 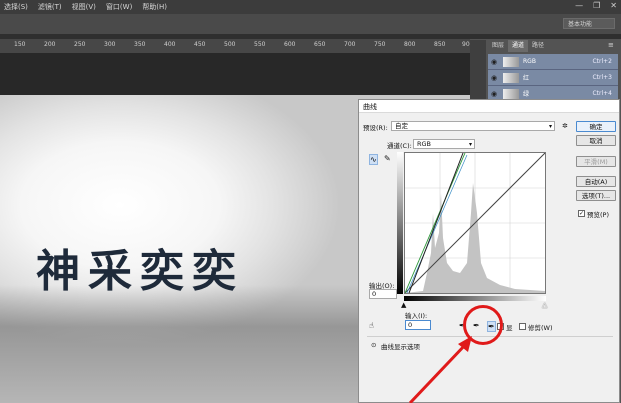 What do you see at coordinates (350, 44) in the screenshot?
I see `ruler-label: 700` at bounding box center [350, 44].